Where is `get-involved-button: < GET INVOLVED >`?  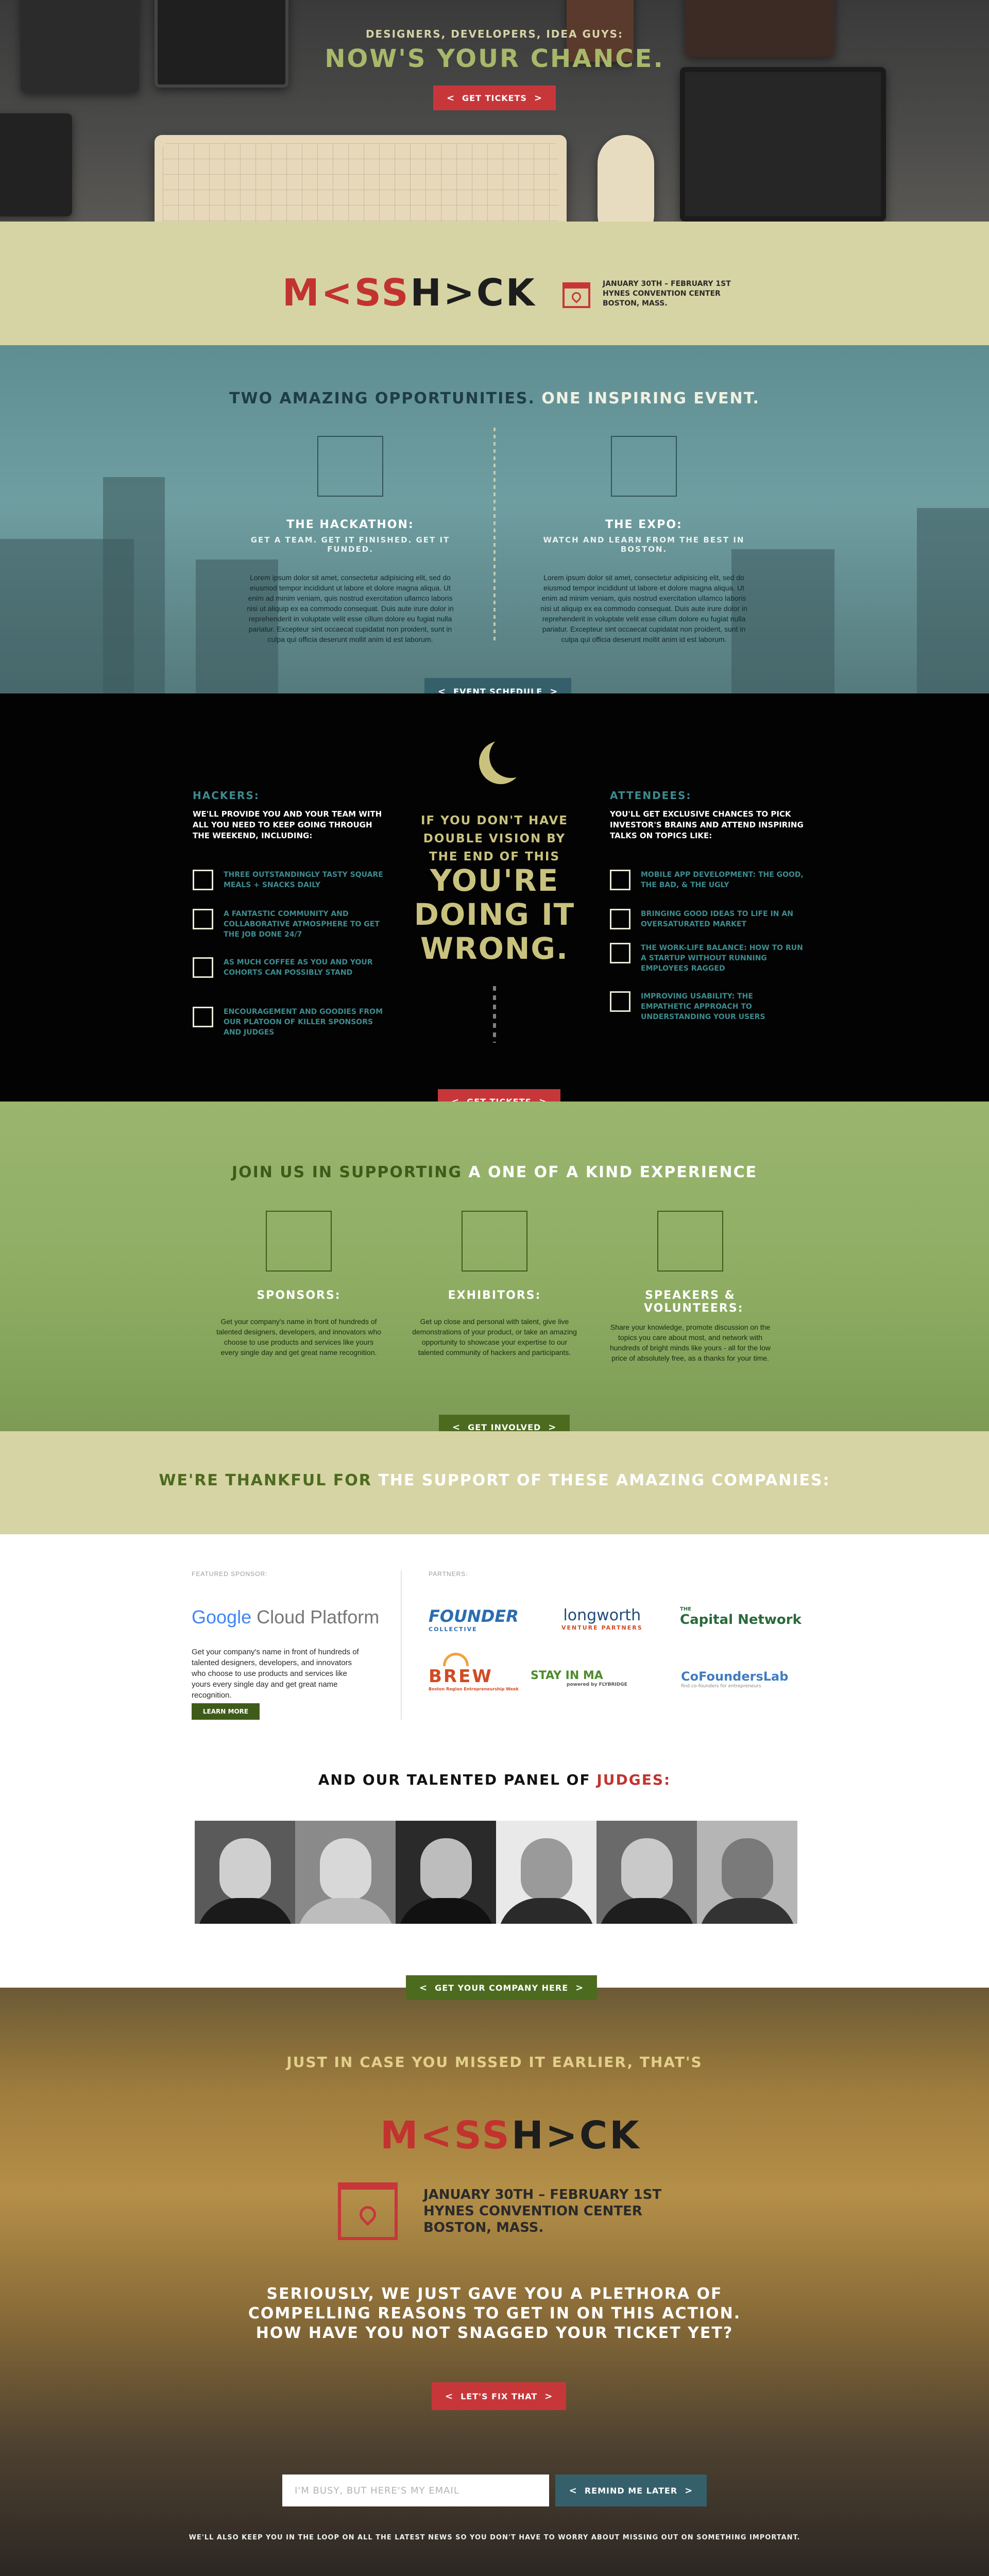
get-involved-button: < GET INVOLVED > is located at coordinates (504, 1423).